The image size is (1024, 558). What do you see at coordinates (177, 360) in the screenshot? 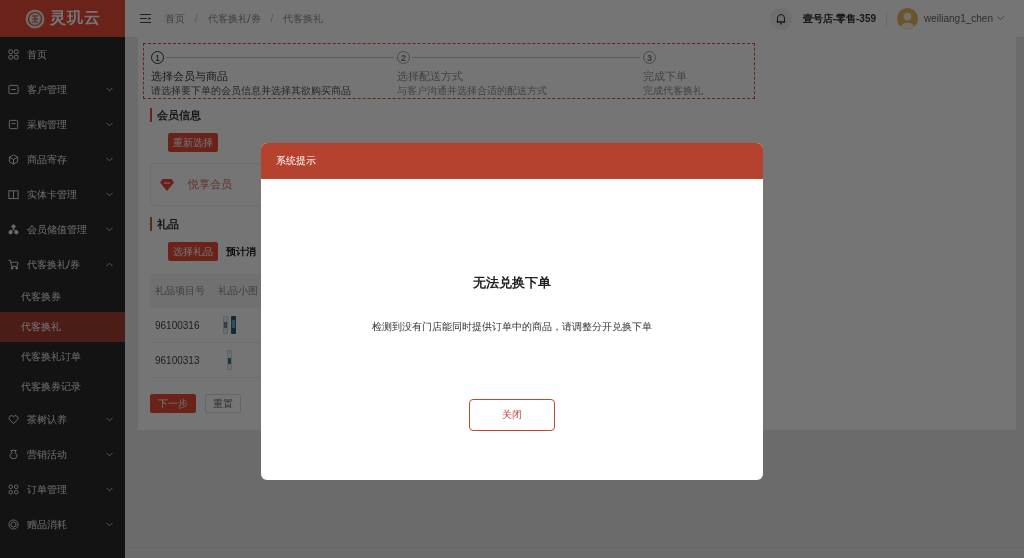
I see `table-cell-text: 96100313` at bounding box center [177, 360].